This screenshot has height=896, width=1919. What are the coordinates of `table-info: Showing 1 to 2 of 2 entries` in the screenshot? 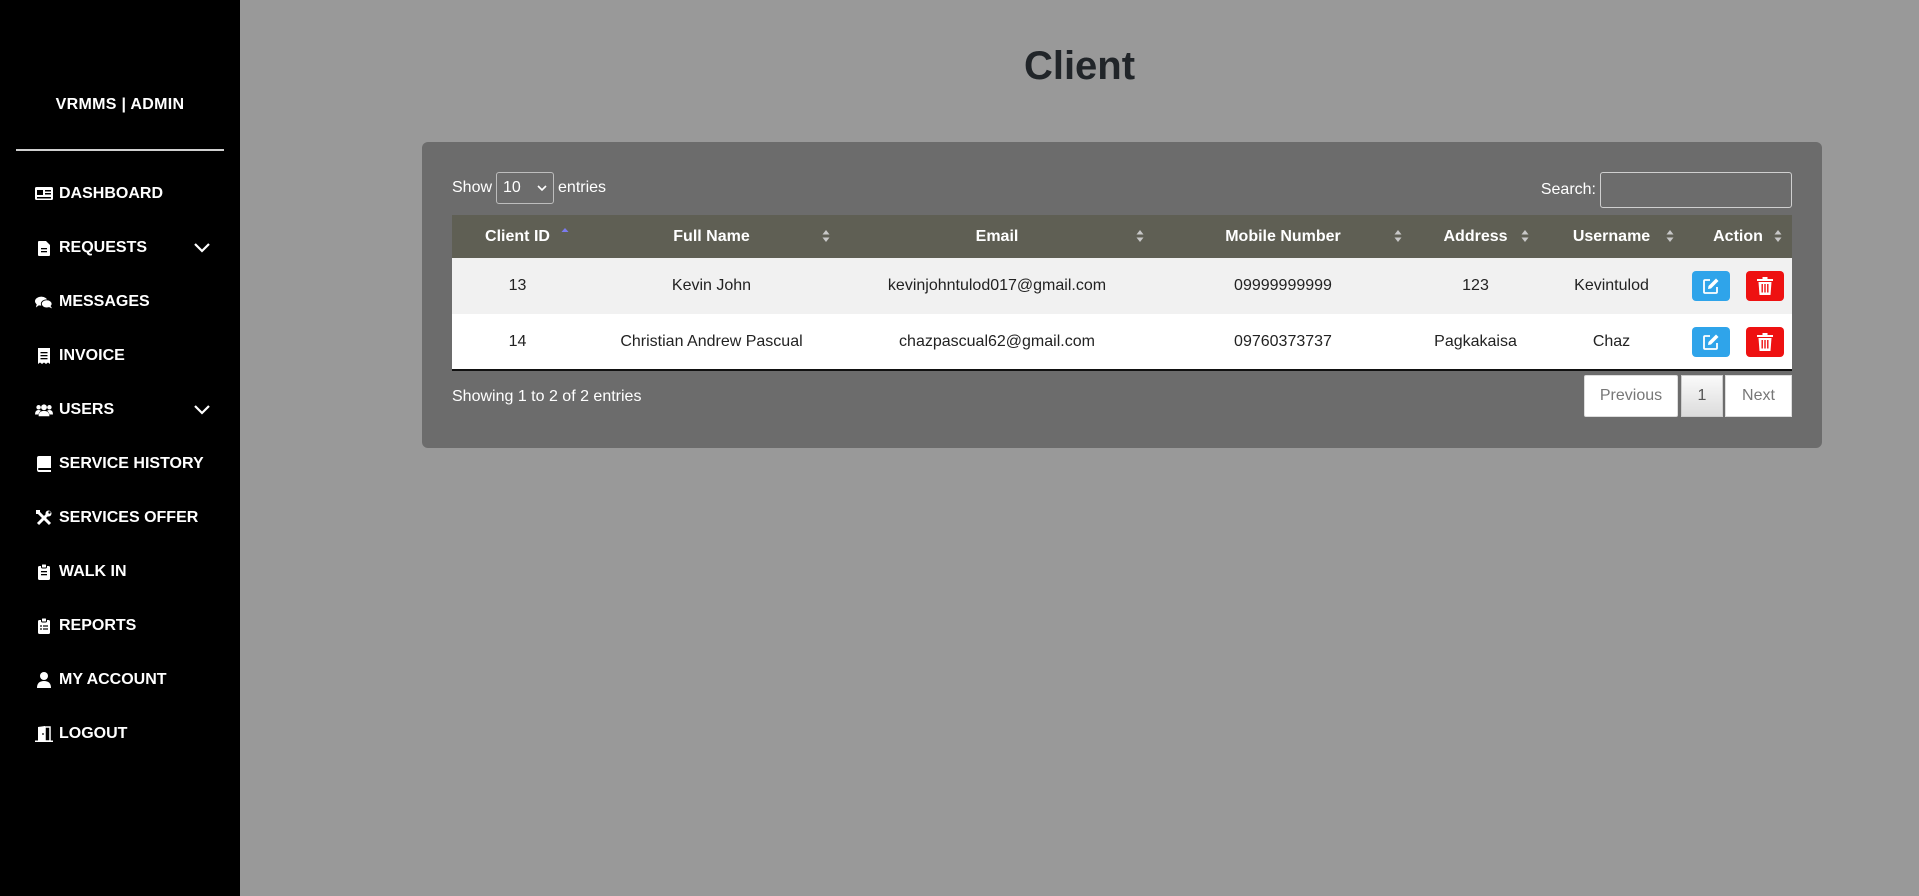 It's located at (547, 396).